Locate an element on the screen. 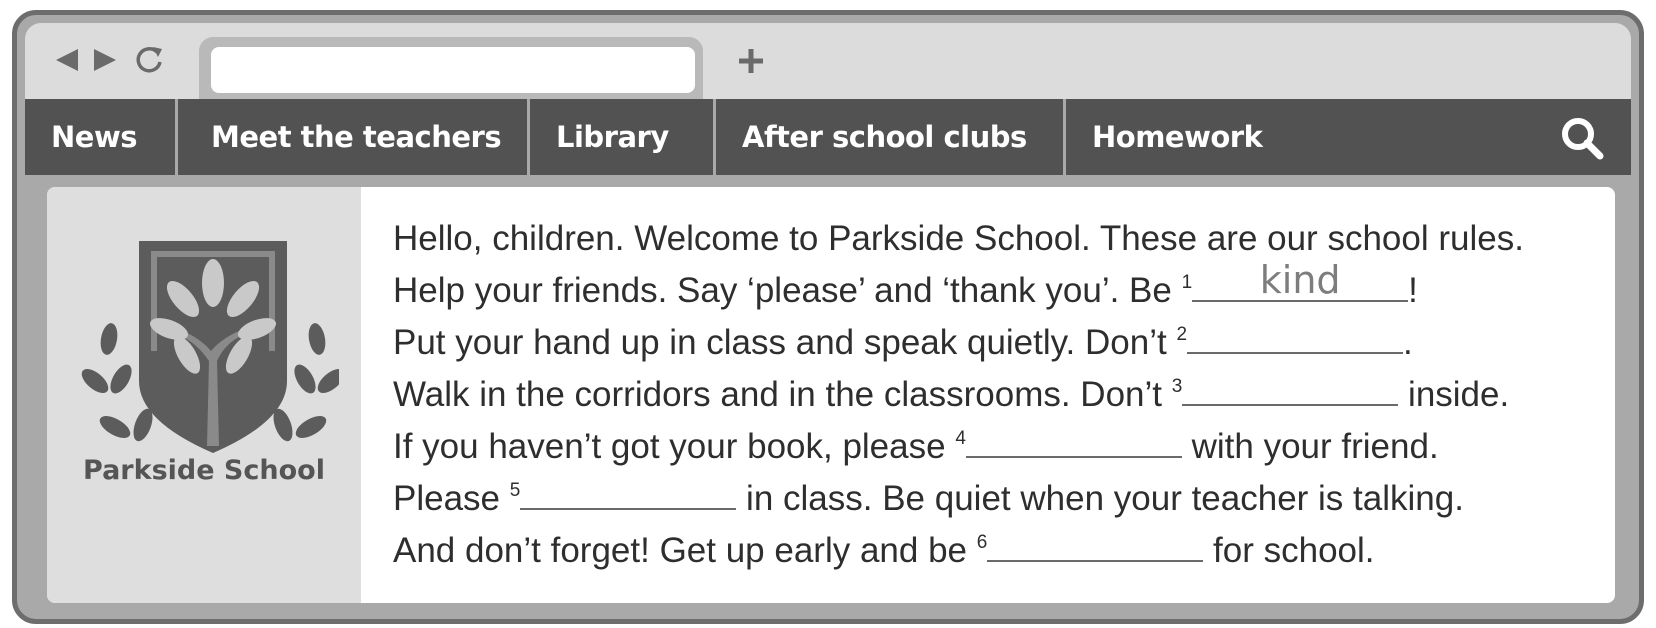  menu-item-library: Library is located at coordinates (620, 137).